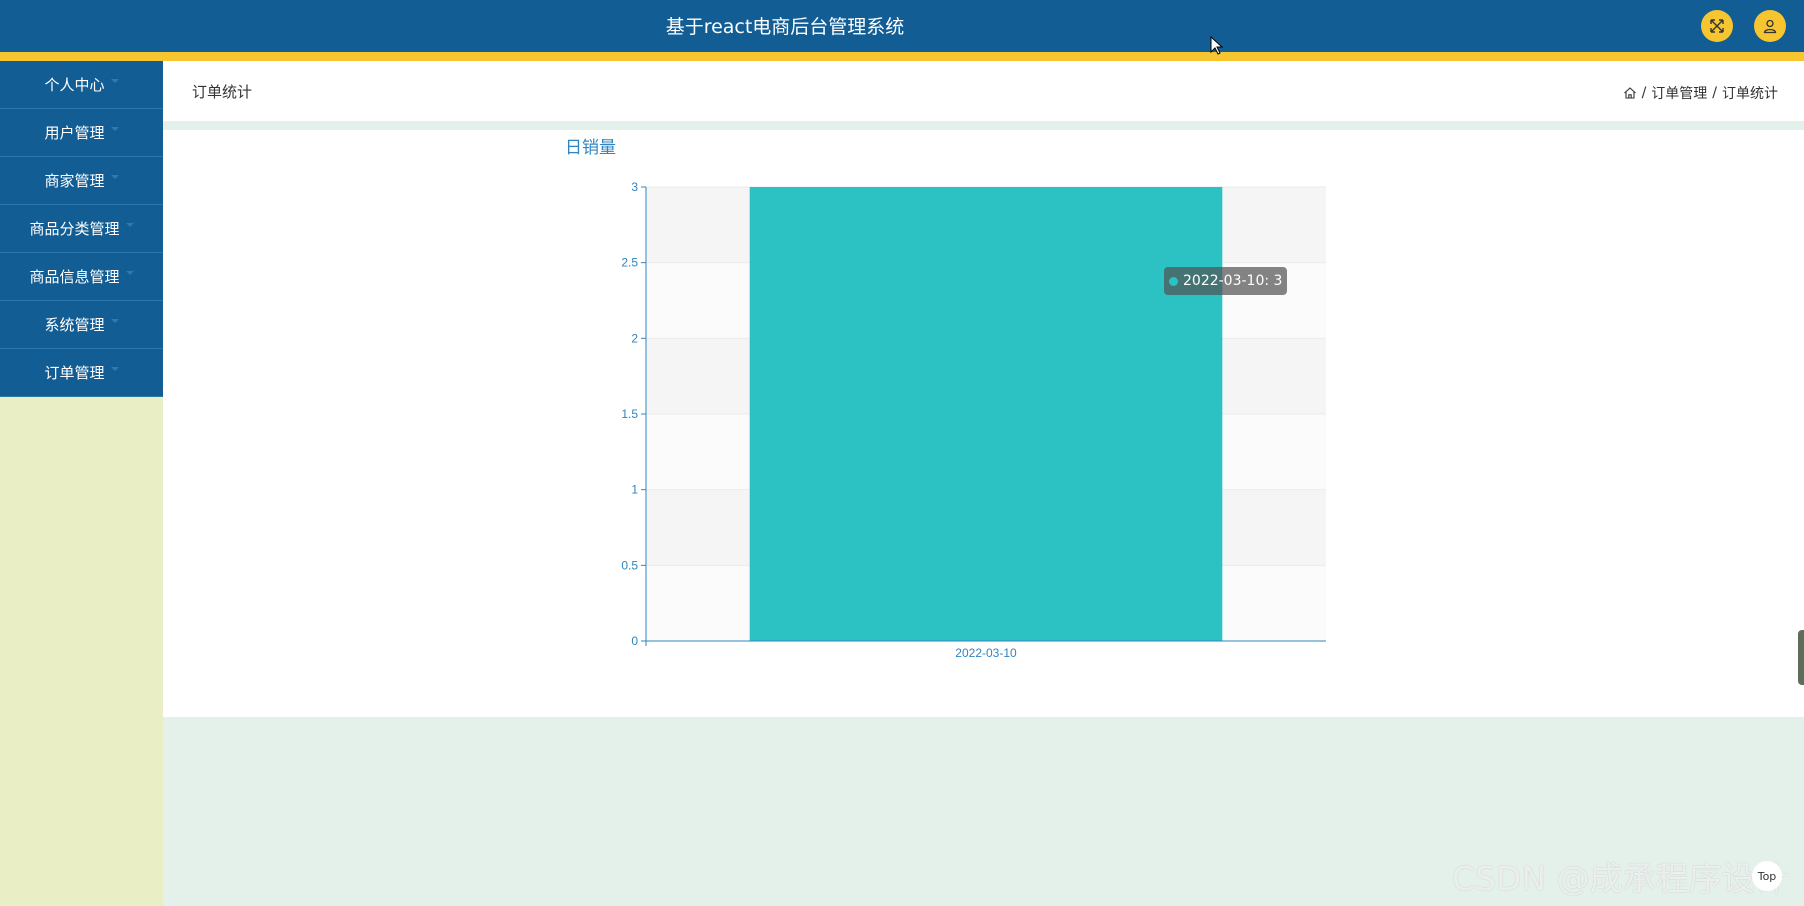  Describe the element at coordinates (986, 653) in the screenshot. I see `x-tick-label: 2022-03-10` at that location.